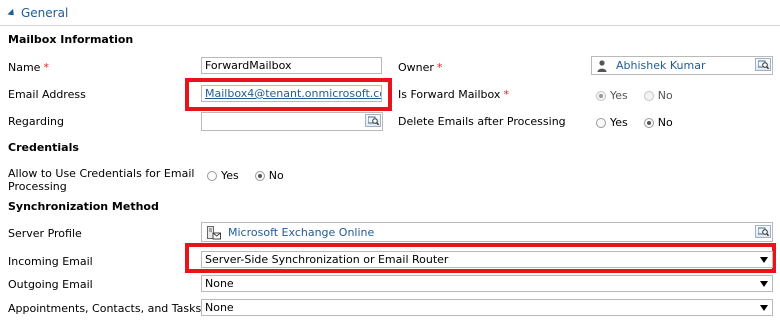  I want to click on name-label: Name *, so click(28, 67).